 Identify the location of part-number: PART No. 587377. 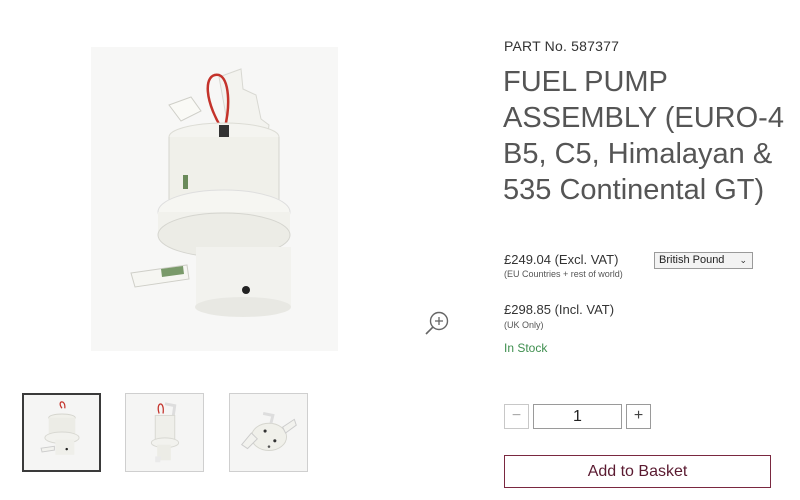
(562, 46).